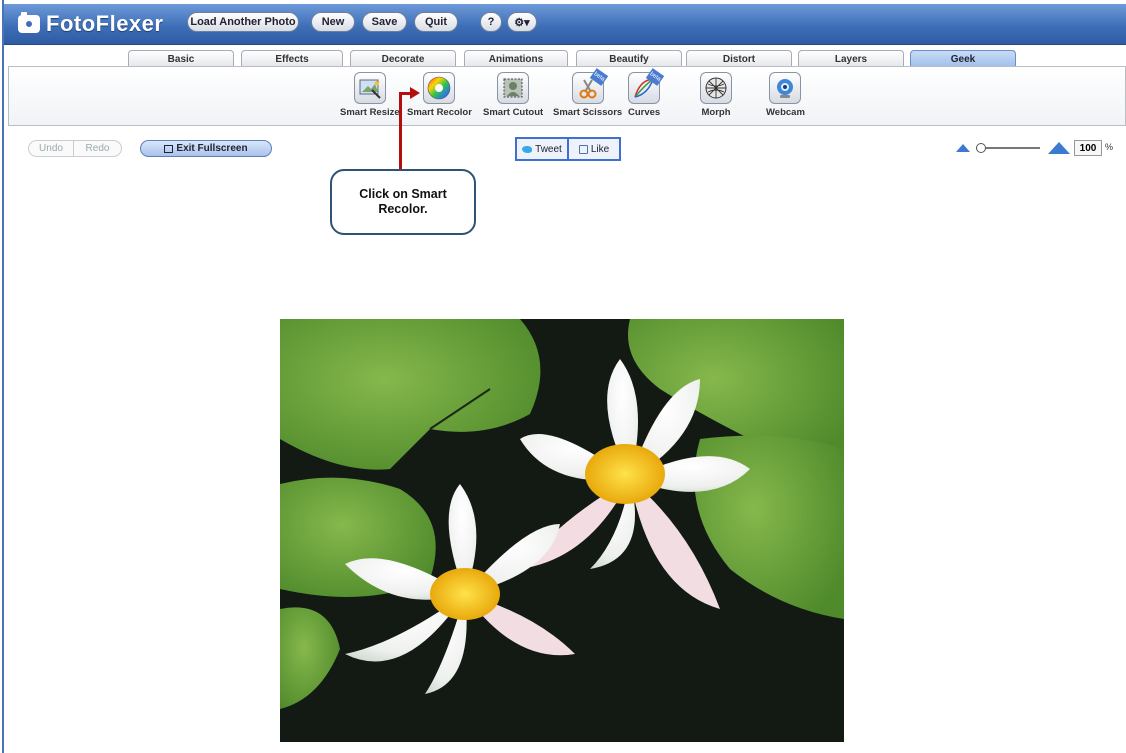 The width and height of the screenshot is (1126, 753). Describe the element at coordinates (491, 22) in the screenshot. I see `help-button: ?` at that location.